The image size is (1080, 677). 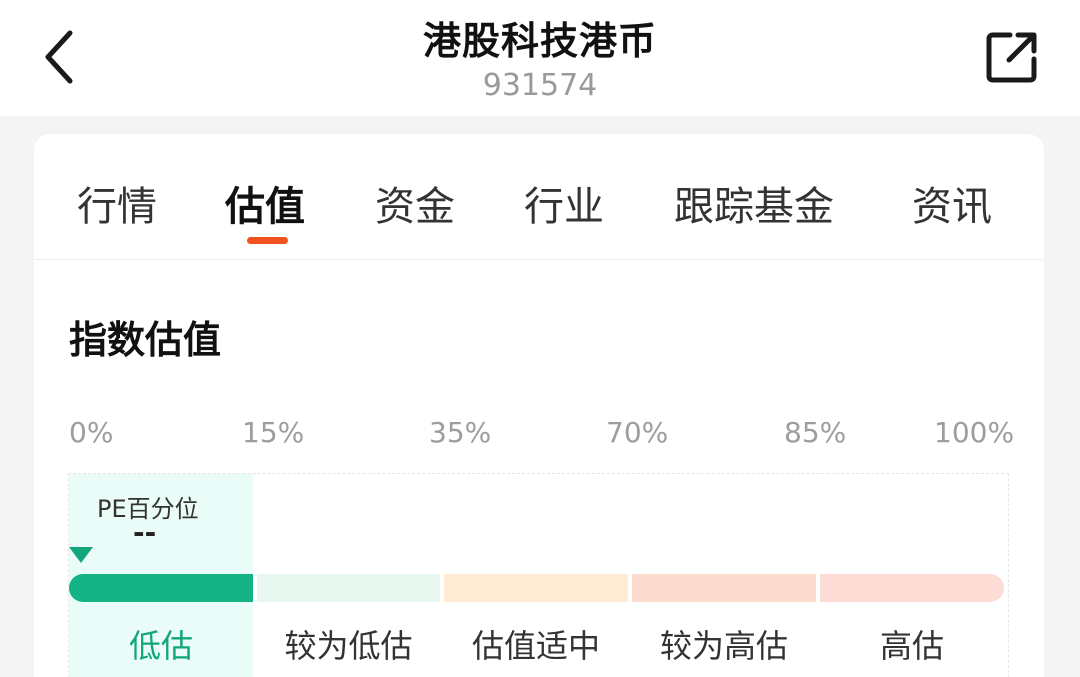 I want to click on segment-label: 较为高估, so click(x=723, y=646).